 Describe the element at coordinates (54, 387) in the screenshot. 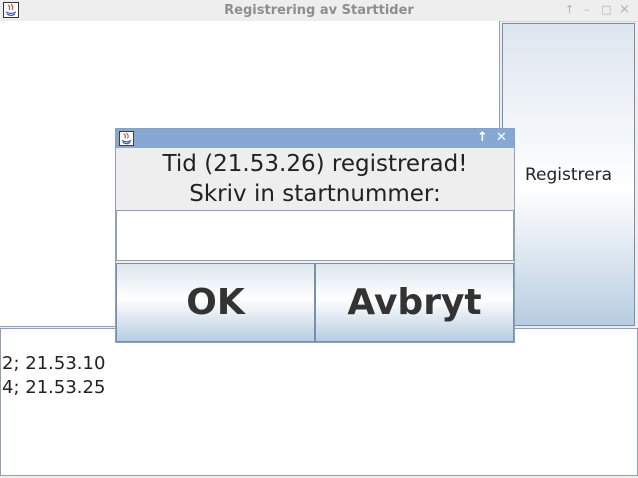

I see `log-line: 4; 21.53.25` at that location.